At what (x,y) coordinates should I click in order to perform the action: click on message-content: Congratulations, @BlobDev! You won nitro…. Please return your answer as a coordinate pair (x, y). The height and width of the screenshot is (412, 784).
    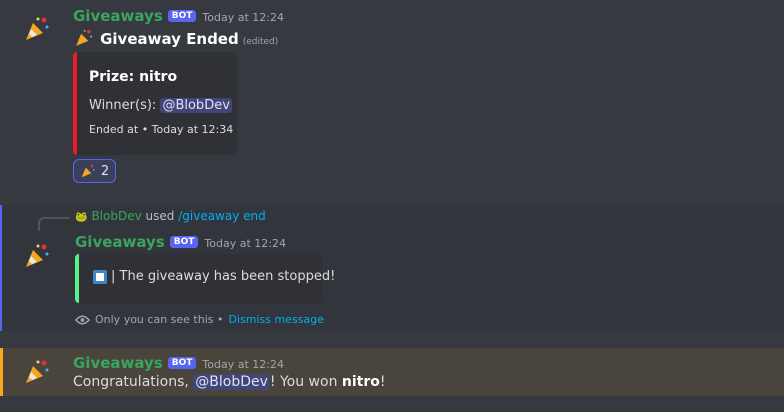
    Looking at the image, I should click on (229, 382).